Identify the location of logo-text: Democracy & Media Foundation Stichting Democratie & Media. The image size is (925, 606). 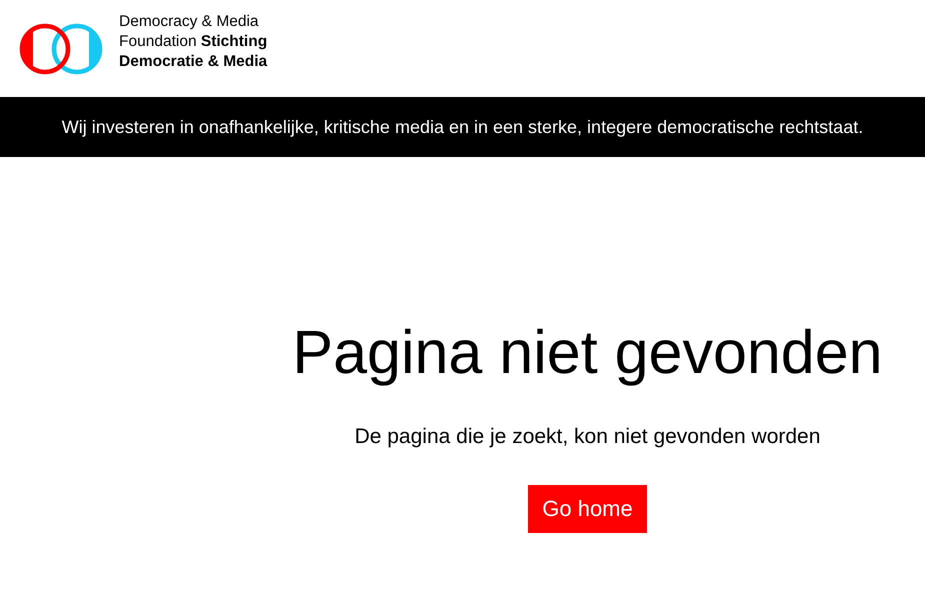
(193, 42).